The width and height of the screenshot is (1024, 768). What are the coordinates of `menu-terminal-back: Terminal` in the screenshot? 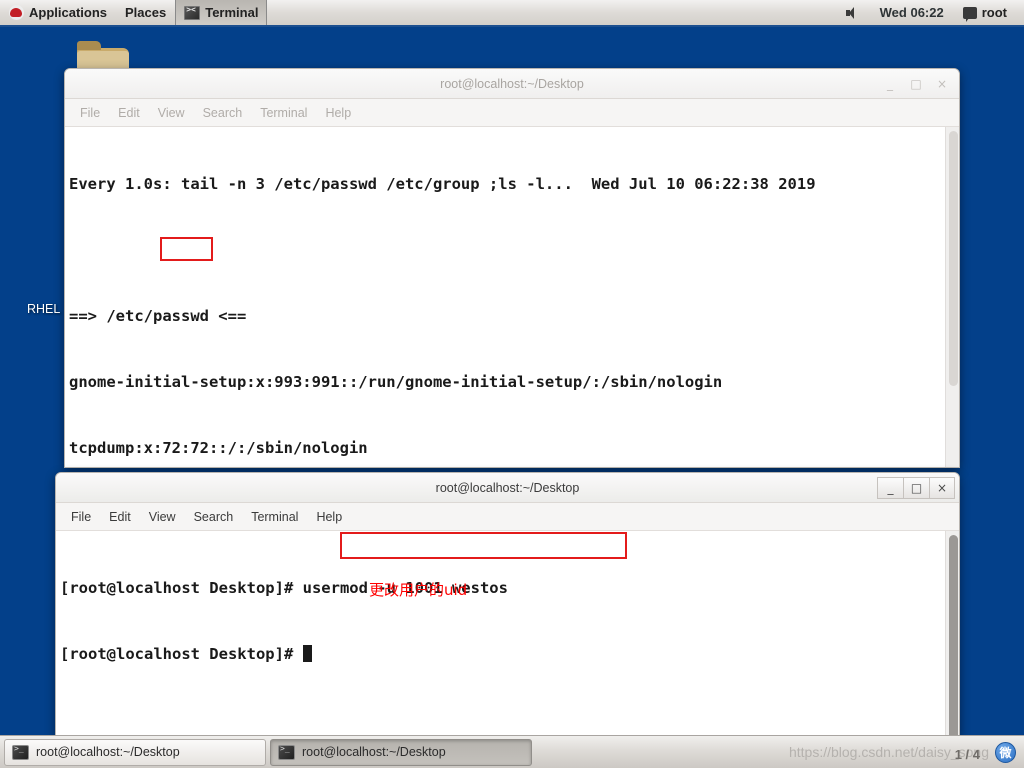 It's located at (283, 113).